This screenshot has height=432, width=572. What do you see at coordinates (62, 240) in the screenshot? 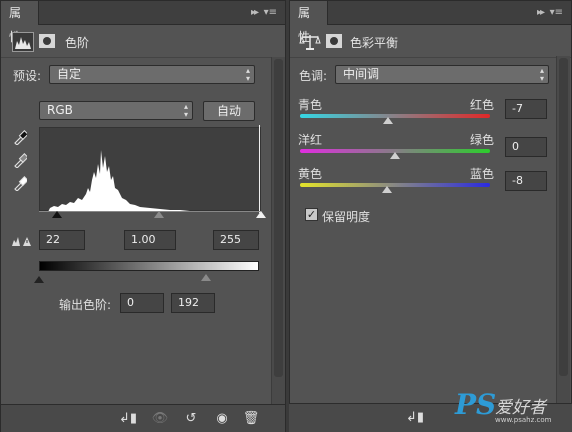
I see `input-black-field: 22` at bounding box center [62, 240].